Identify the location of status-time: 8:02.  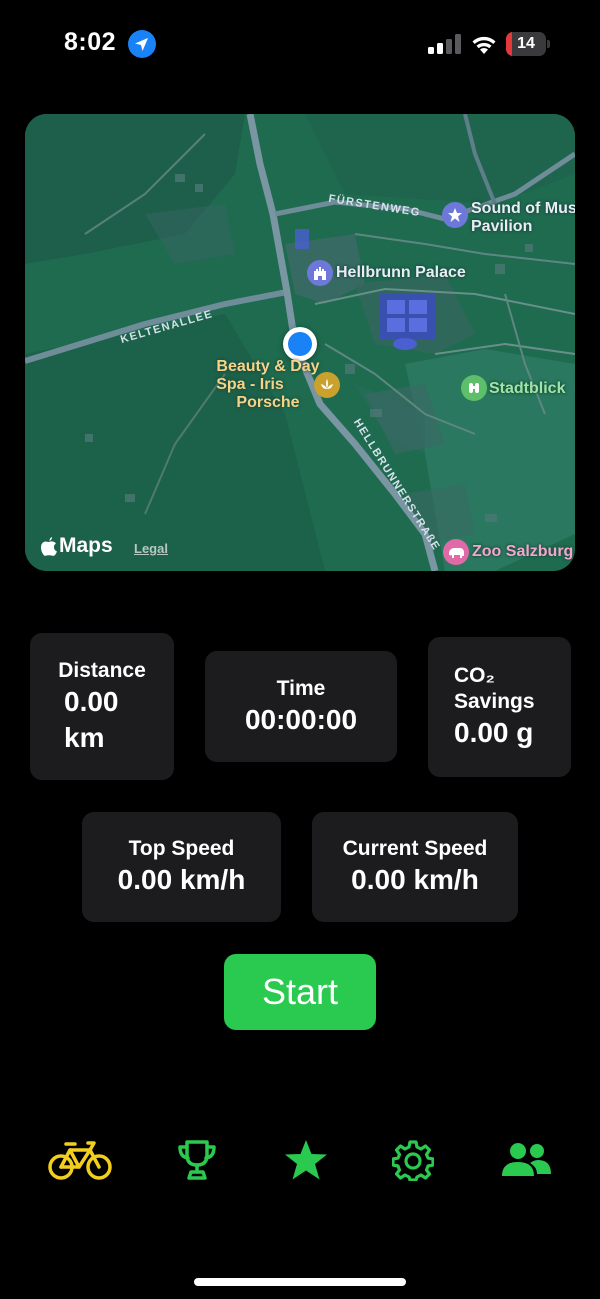
(90, 42).